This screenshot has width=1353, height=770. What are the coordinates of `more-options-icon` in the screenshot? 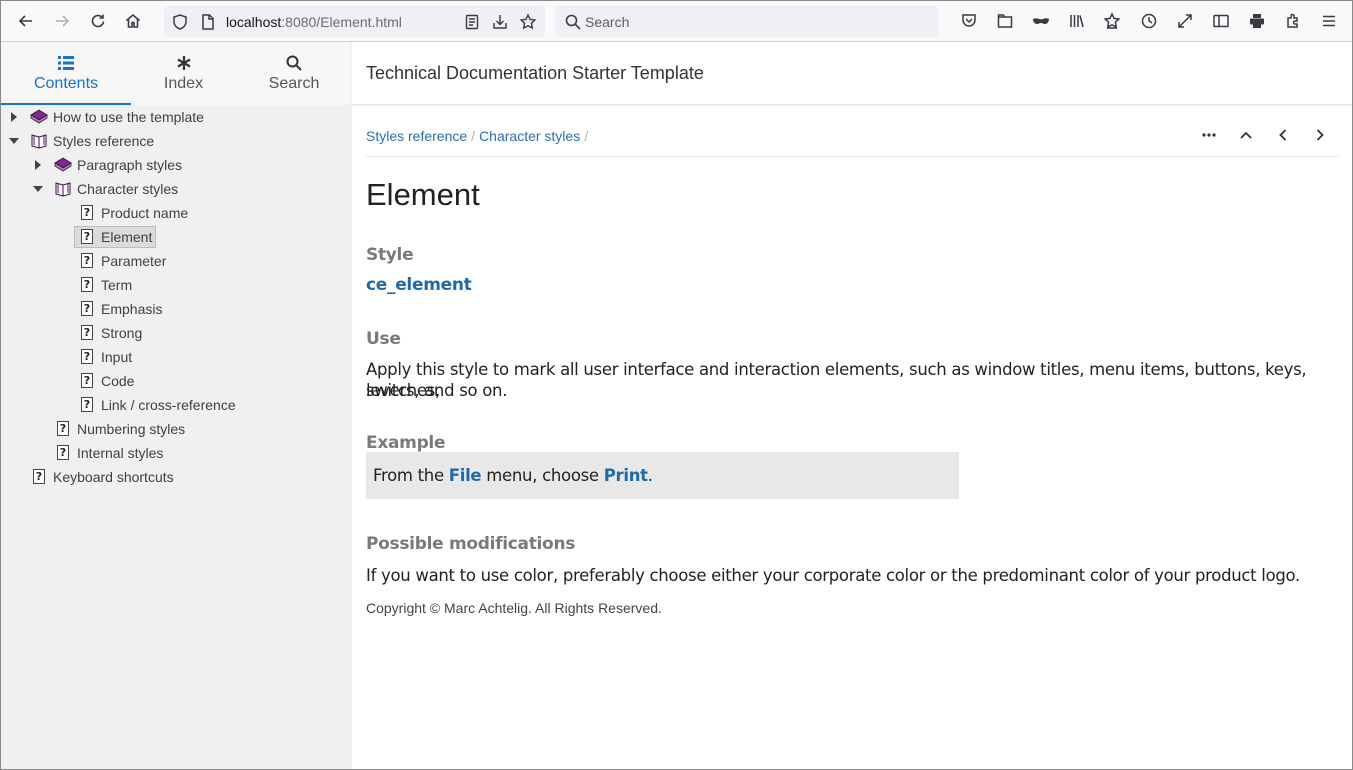 It's located at (1209, 135).